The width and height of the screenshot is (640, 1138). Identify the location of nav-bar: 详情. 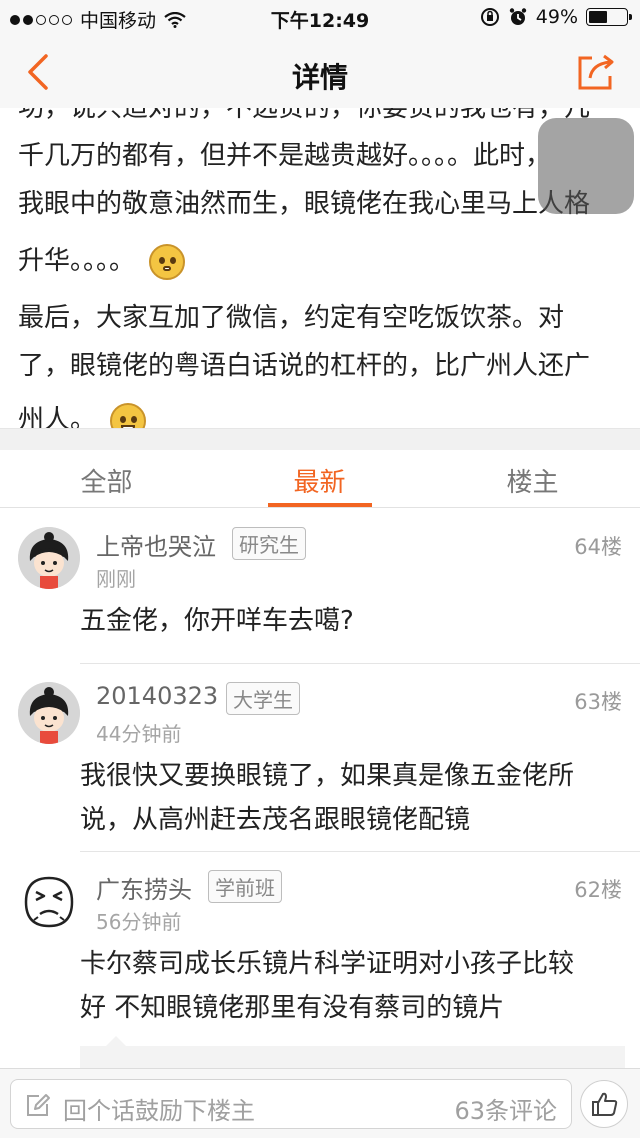
(320, 72).